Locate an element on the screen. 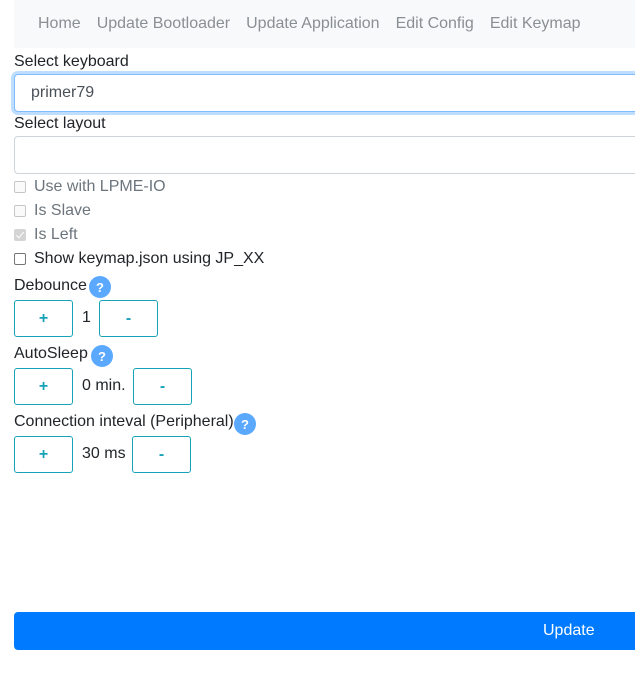  show-keymap-jp-label: Show keymap.json using JP_XX is located at coordinates (149, 258).